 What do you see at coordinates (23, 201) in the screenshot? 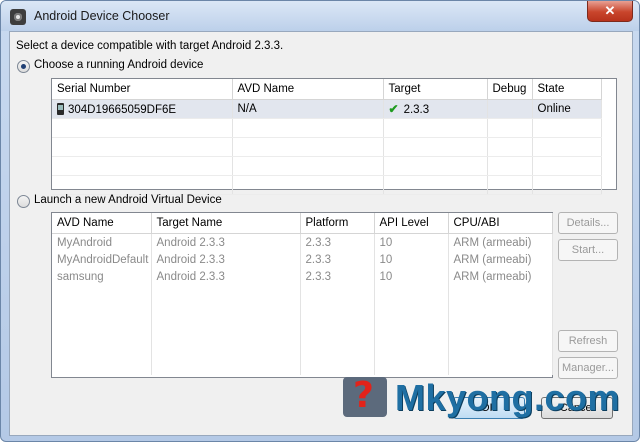
I see `launch-avd-radio` at bounding box center [23, 201].